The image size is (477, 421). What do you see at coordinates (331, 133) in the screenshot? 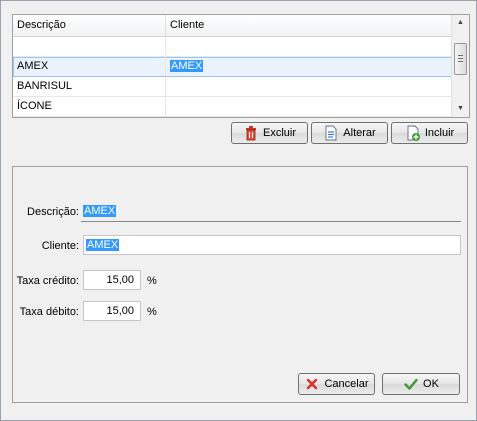
I see `edit-document-icon` at bounding box center [331, 133].